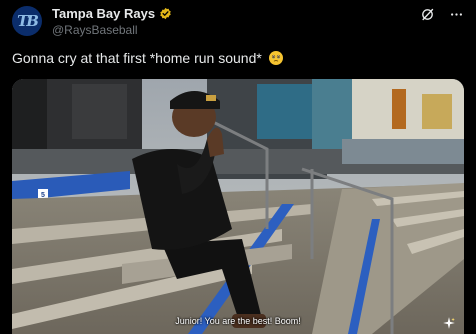  I want to click on sparkle-icon, so click(449, 323).